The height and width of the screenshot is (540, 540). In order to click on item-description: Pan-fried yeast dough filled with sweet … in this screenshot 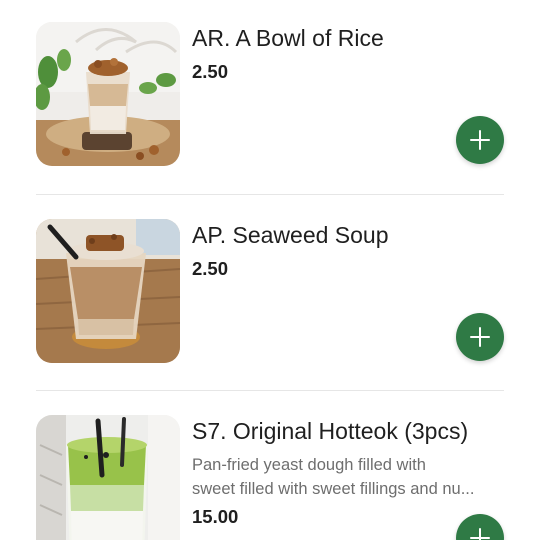, I will do `click(348, 477)`.